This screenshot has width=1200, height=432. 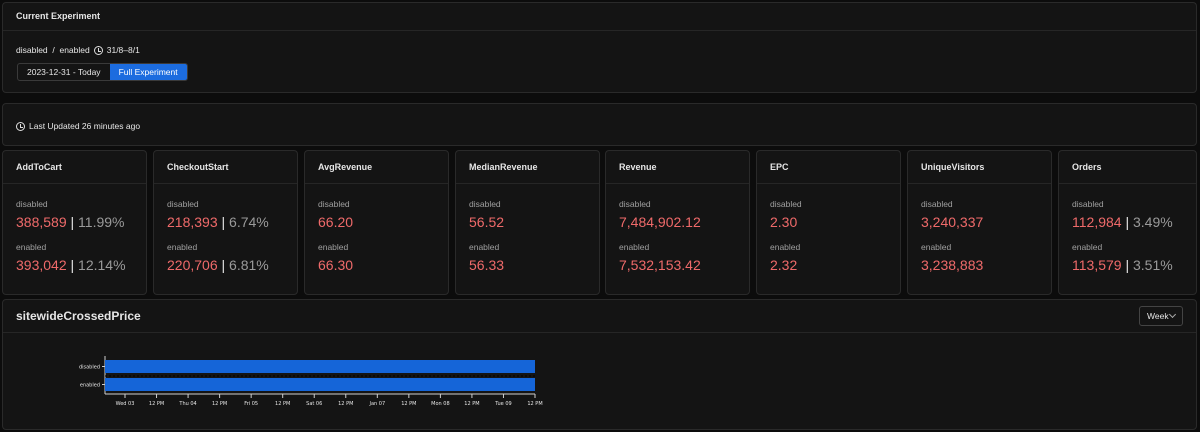 I want to click on x-tick-label: Mon 08, so click(x=440, y=404).